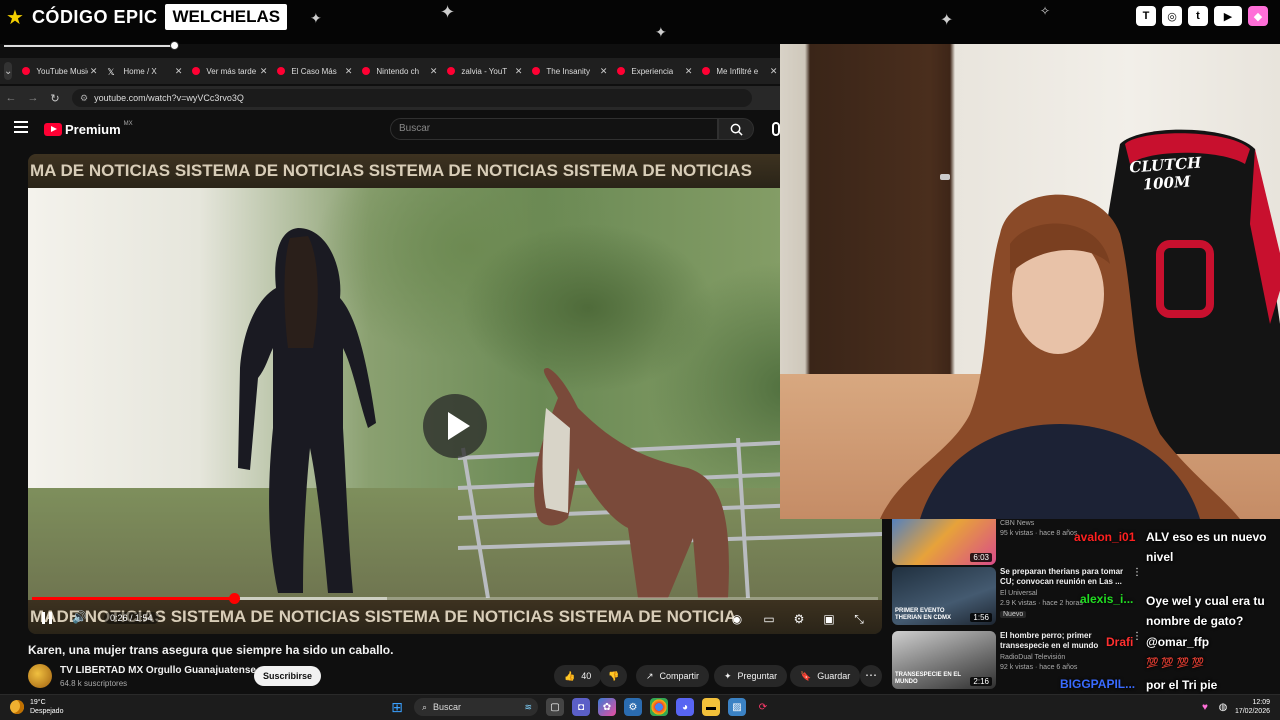 The width and height of the screenshot is (1280, 720). What do you see at coordinates (1120, 642) in the screenshot?
I see `chat-username: Drafi` at bounding box center [1120, 642].